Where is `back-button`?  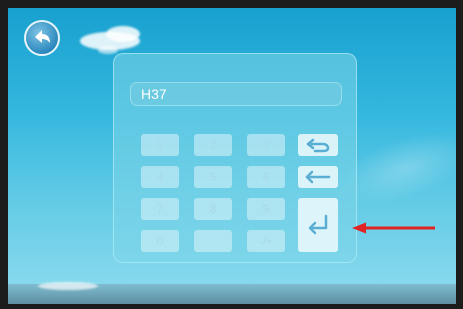
back-button is located at coordinates (42, 38).